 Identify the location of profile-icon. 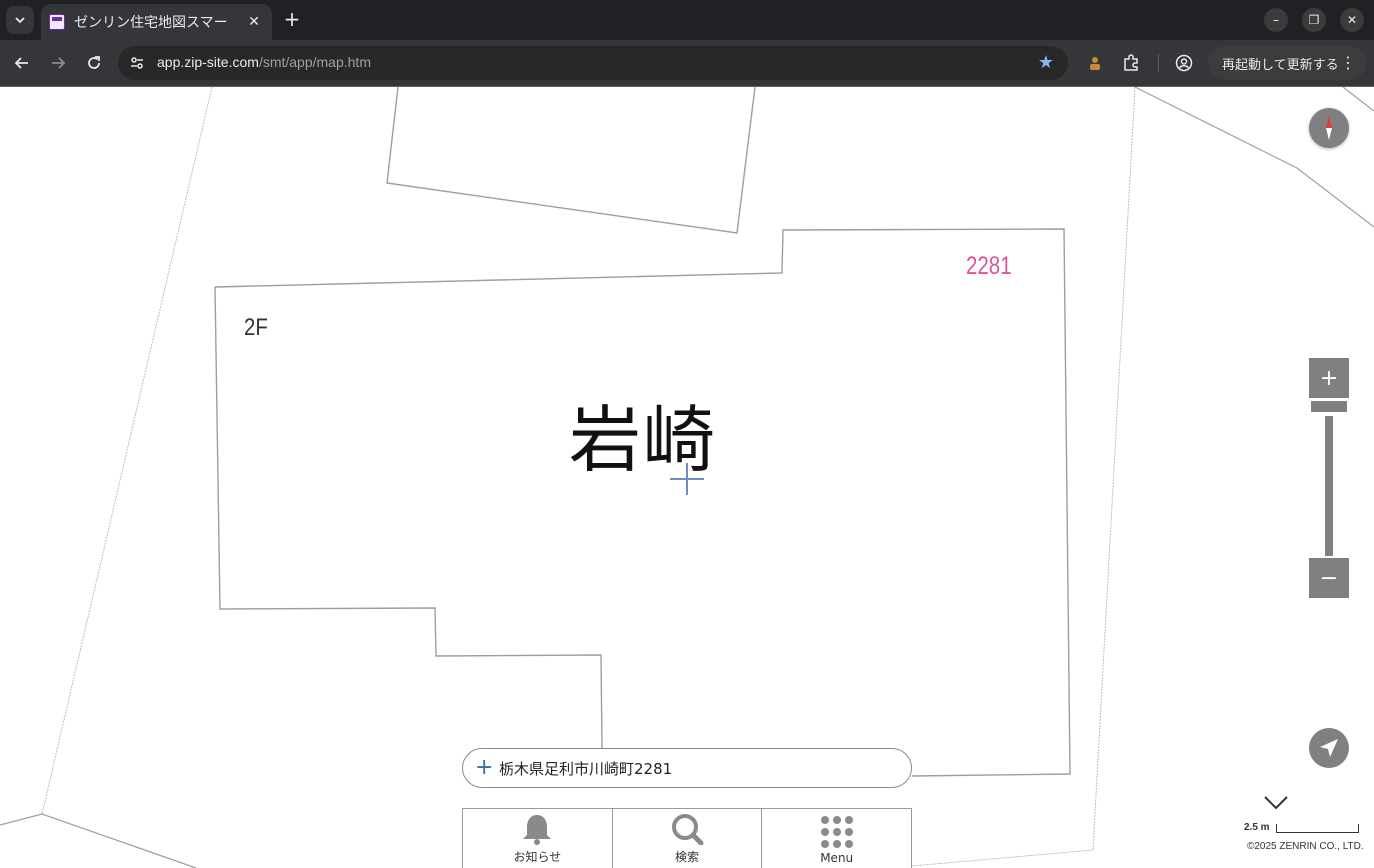
(1184, 63).